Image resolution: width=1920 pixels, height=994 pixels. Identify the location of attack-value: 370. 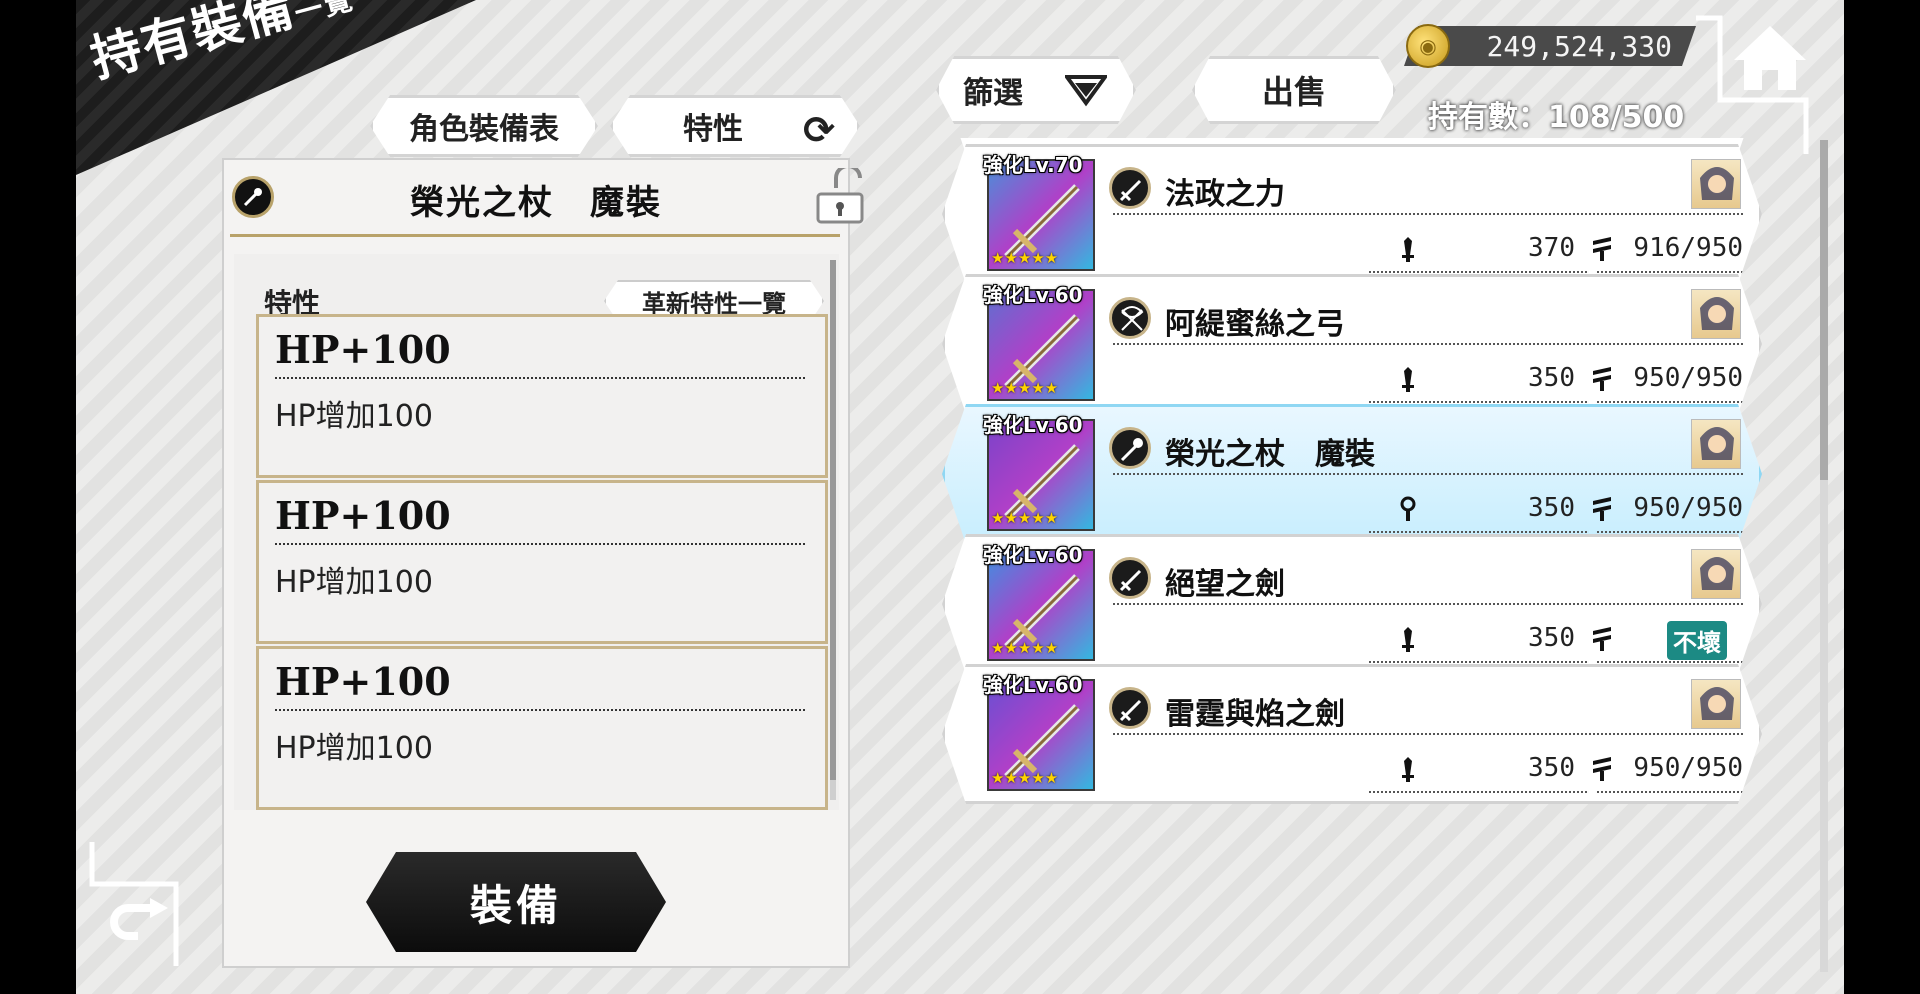
(1551, 248).